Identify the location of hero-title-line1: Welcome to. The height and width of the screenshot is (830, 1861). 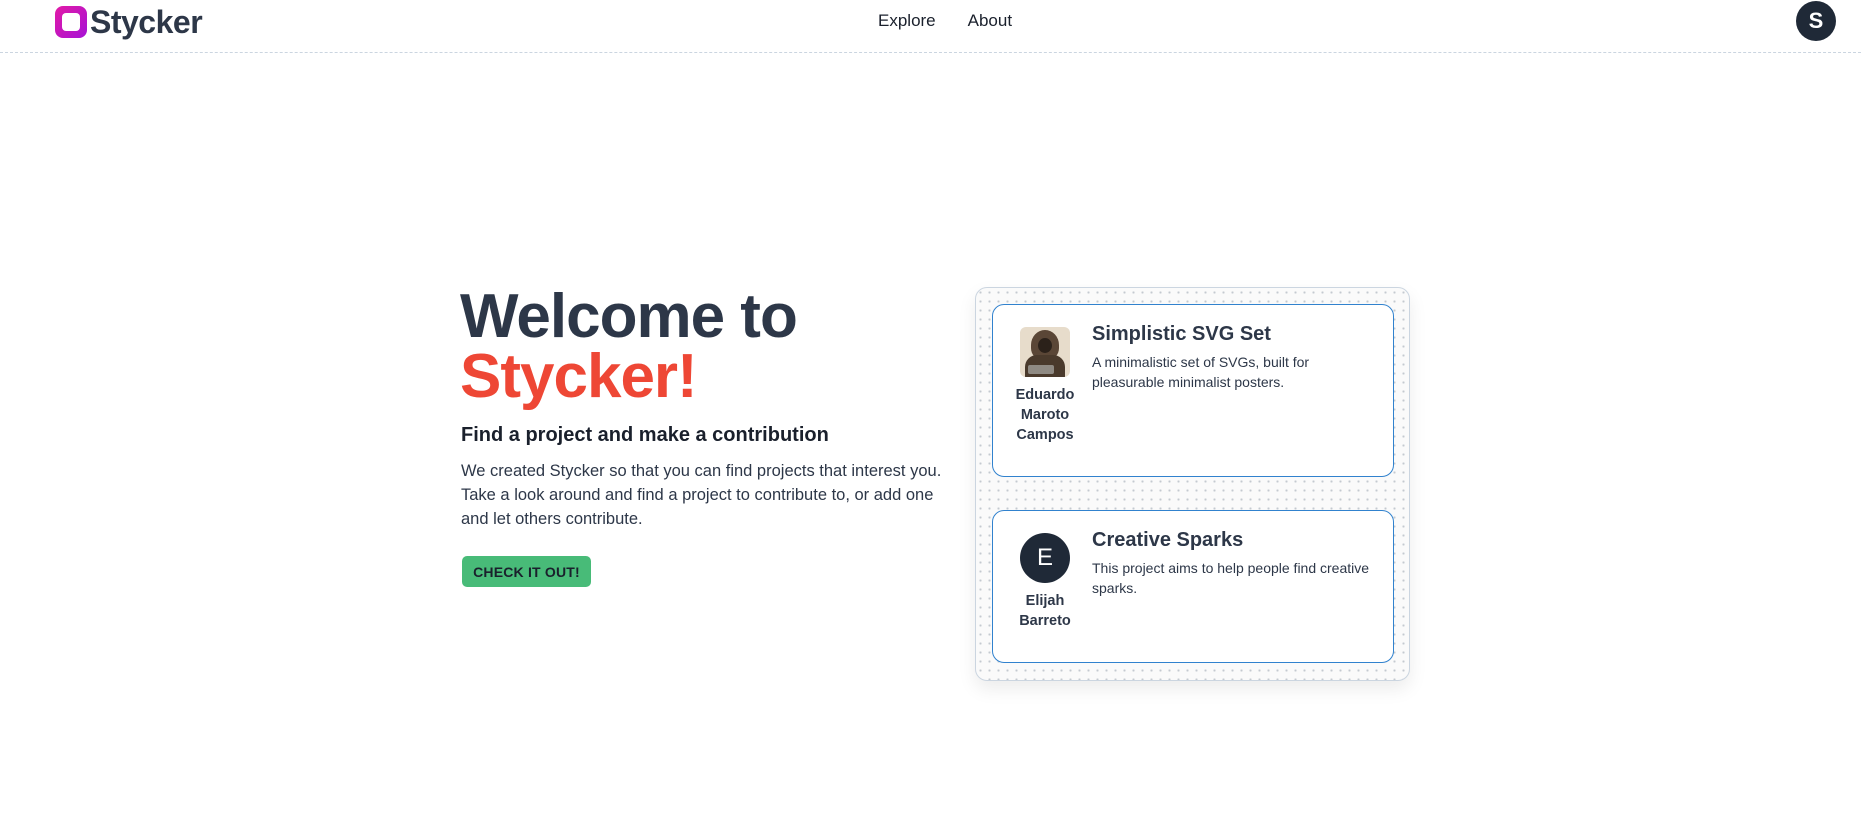
(629, 316).